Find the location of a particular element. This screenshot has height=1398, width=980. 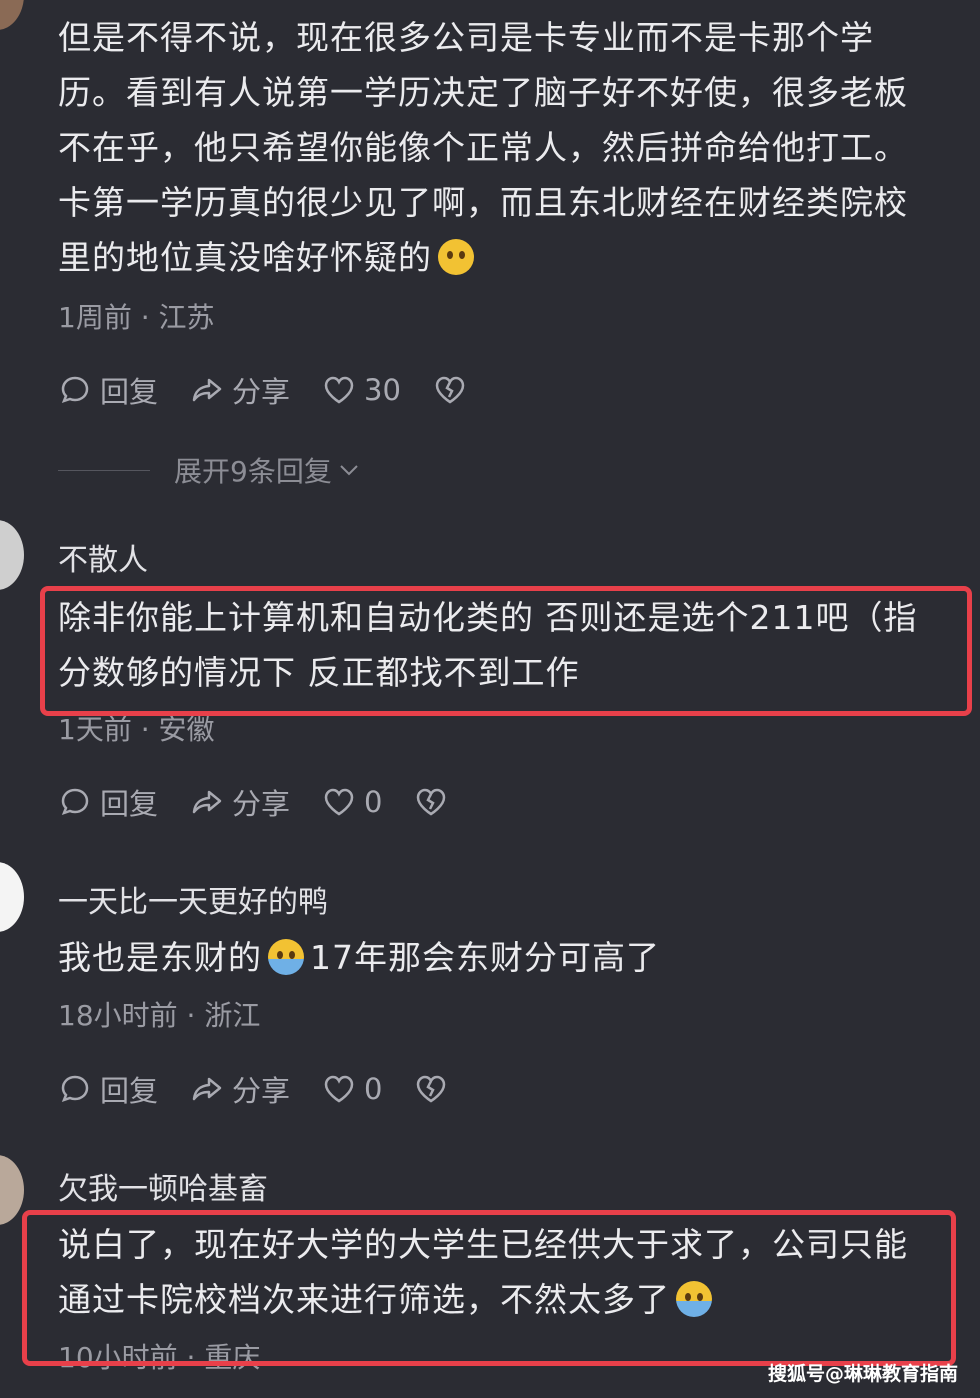

username: 不散人 is located at coordinates (103, 557).